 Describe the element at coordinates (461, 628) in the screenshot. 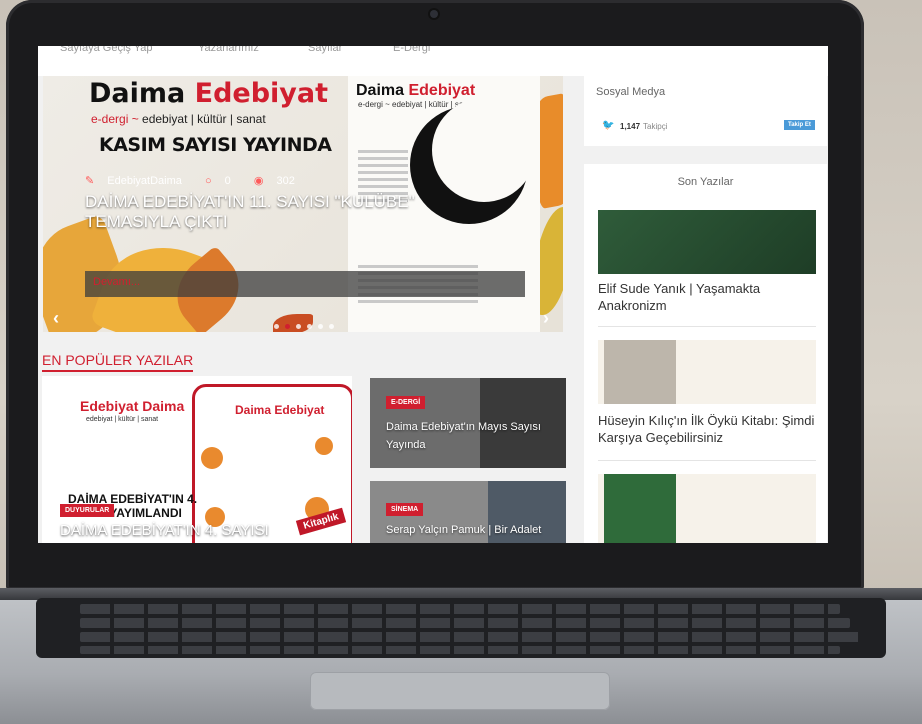

I see `keyboard` at that location.